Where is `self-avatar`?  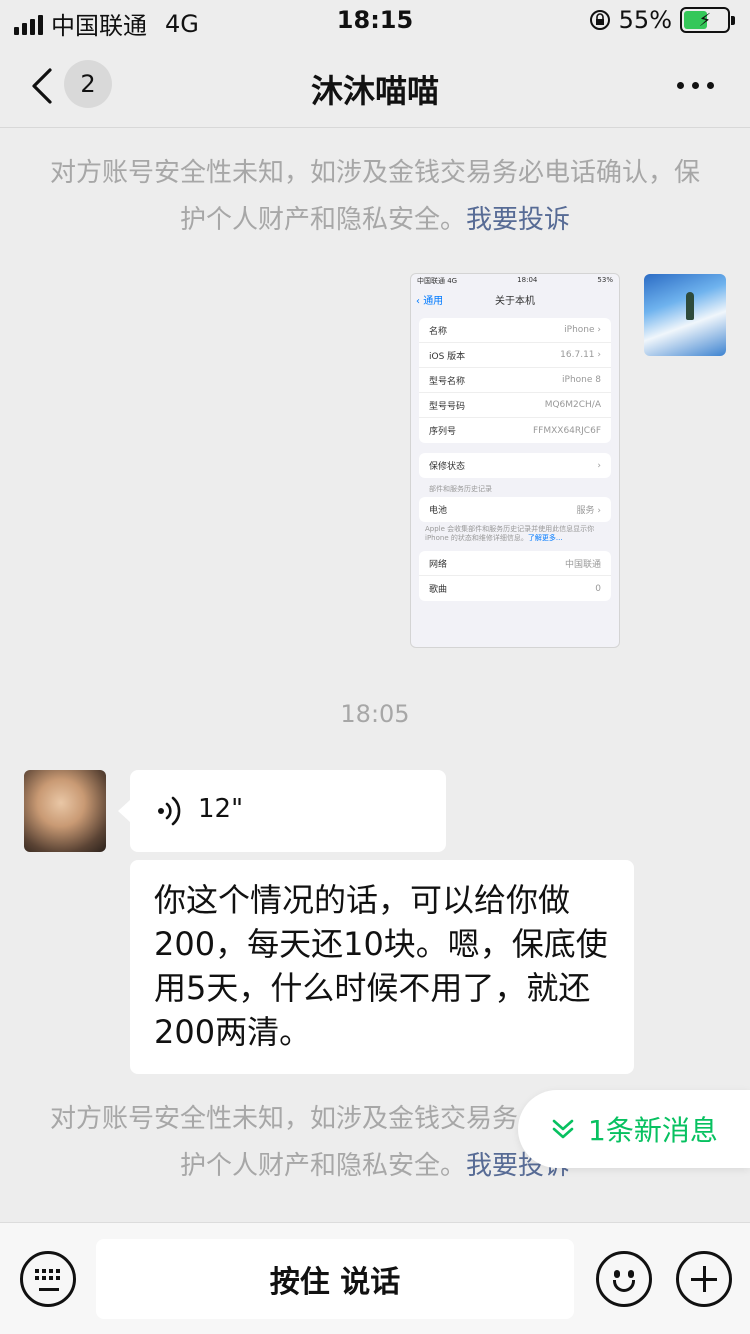 self-avatar is located at coordinates (685, 315).